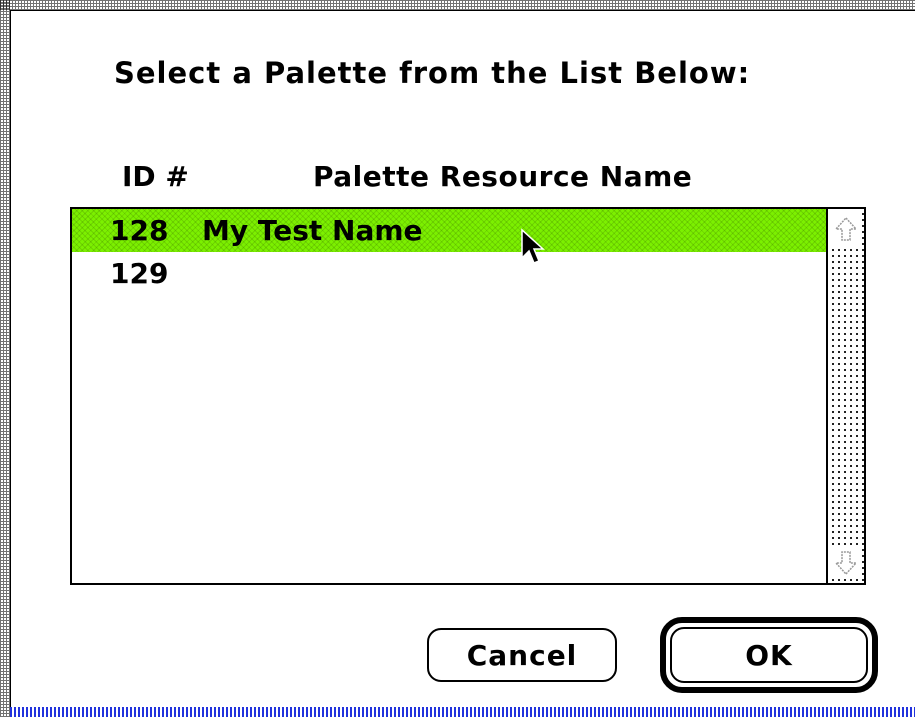 The height and width of the screenshot is (717, 915). Describe the element at coordinates (846, 229) in the screenshot. I see `scroll-up-arrow-icon` at that location.